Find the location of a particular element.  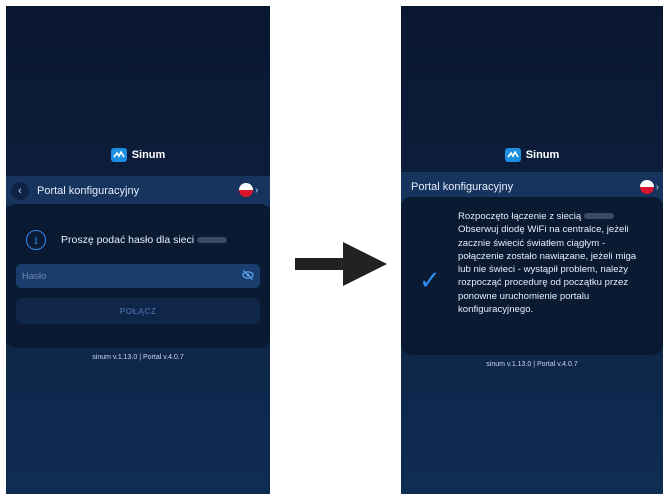

back-button: ‹ is located at coordinates (20, 191).